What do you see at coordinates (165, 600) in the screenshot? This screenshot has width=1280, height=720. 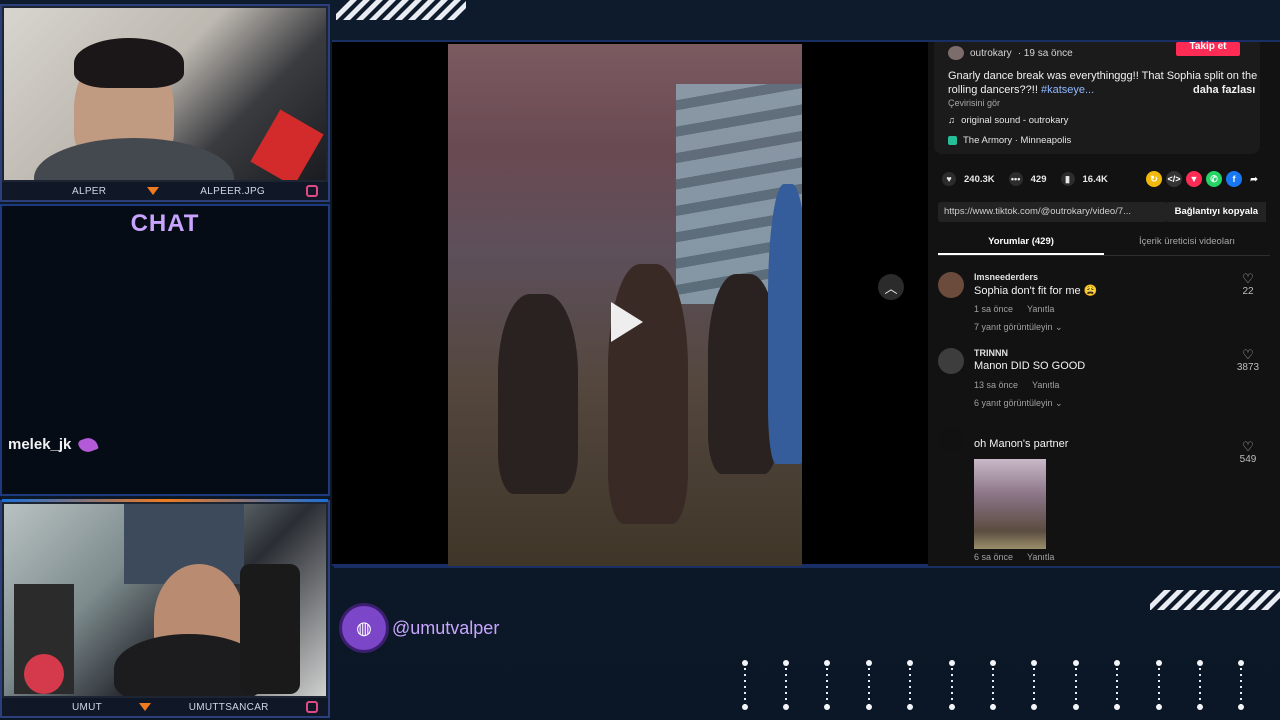 I see `webcam-feed-umut` at bounding box center [165, 600].